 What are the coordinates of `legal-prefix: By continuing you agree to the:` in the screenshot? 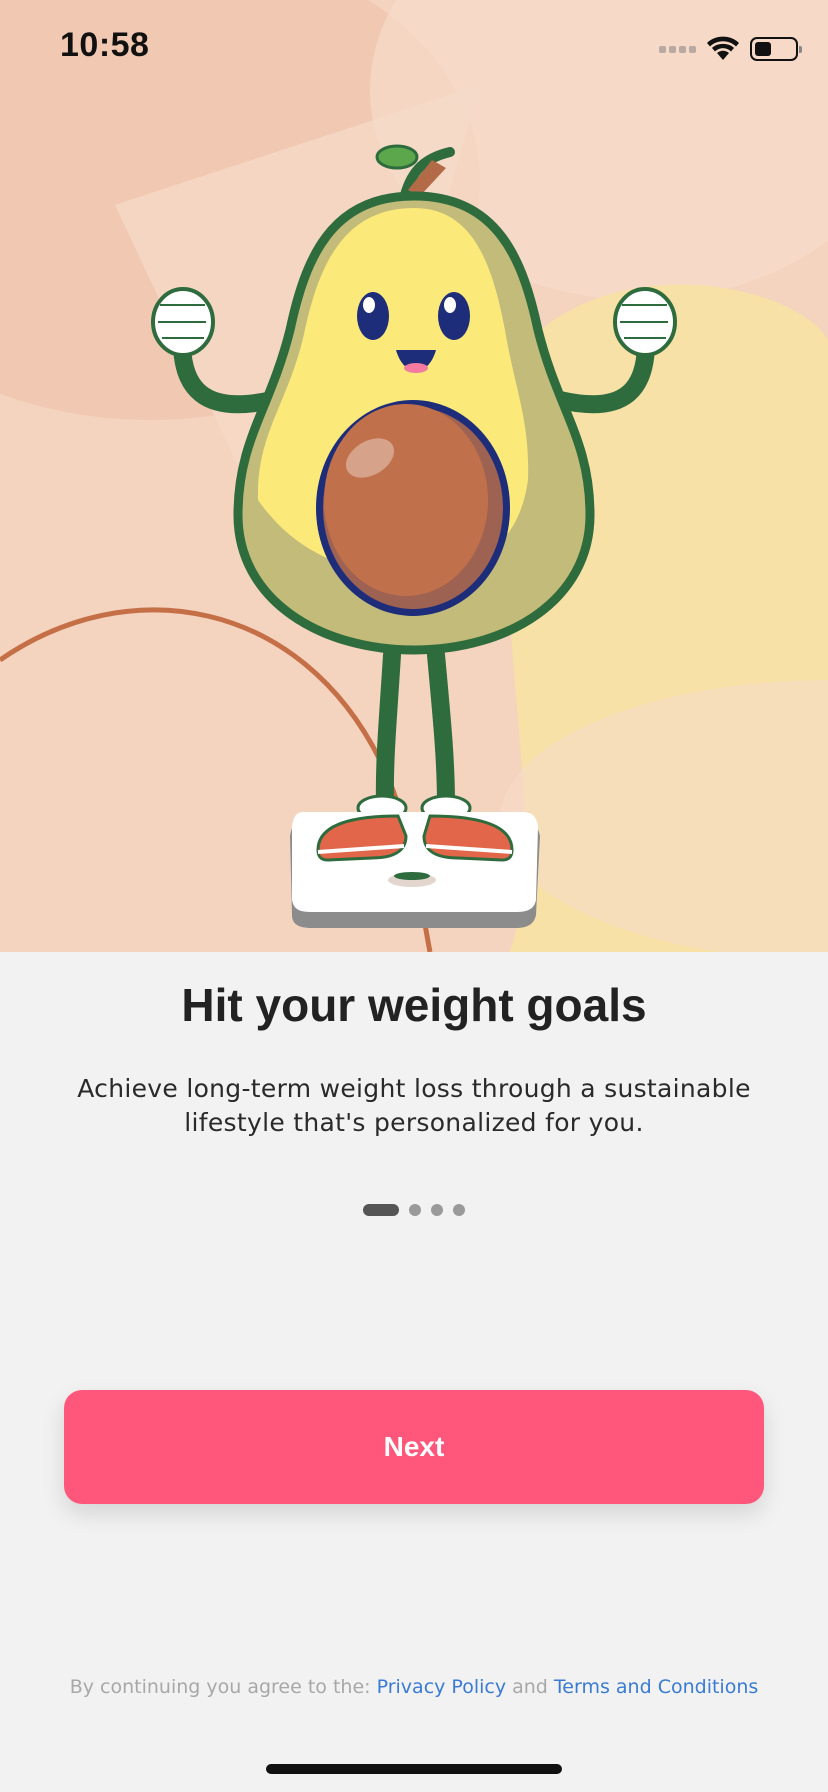 It's located at (220, 1687).